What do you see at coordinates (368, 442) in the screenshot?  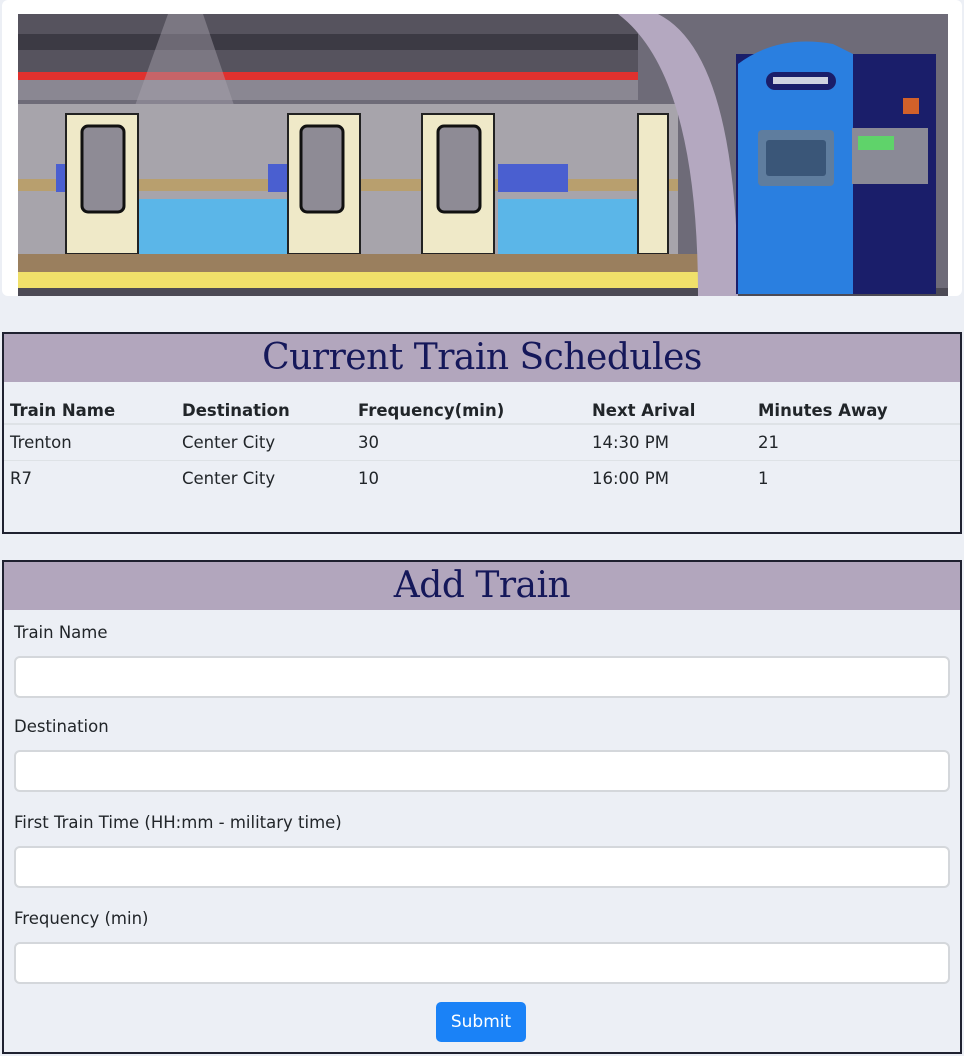 I see `cell-frequency: 30` at bounding box center [368, 442].